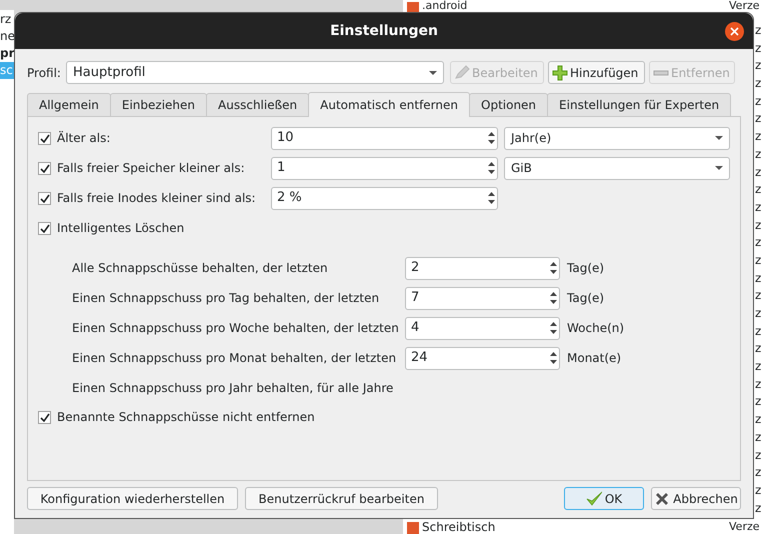 The width and height of the screenshot is (763, 534). What do you see at coordinates (508, 105) in the screenshot?
I see `tab: Optionen` at bounding box center [508, 105].